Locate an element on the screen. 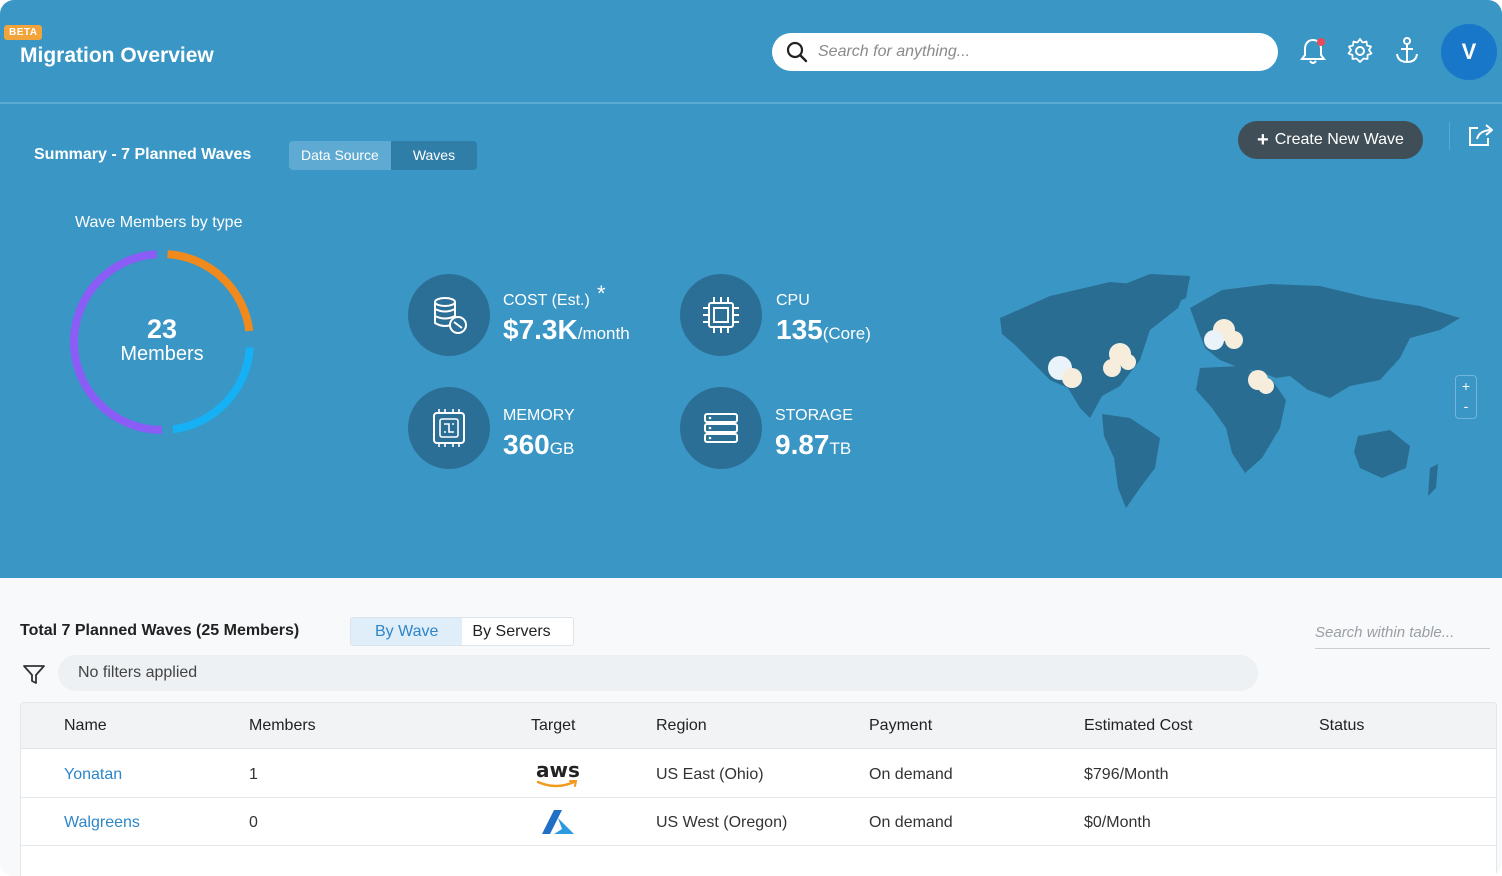 This screenshot has width=1502, height=876. storage-metric-badge is located at coordinates (721, 428).